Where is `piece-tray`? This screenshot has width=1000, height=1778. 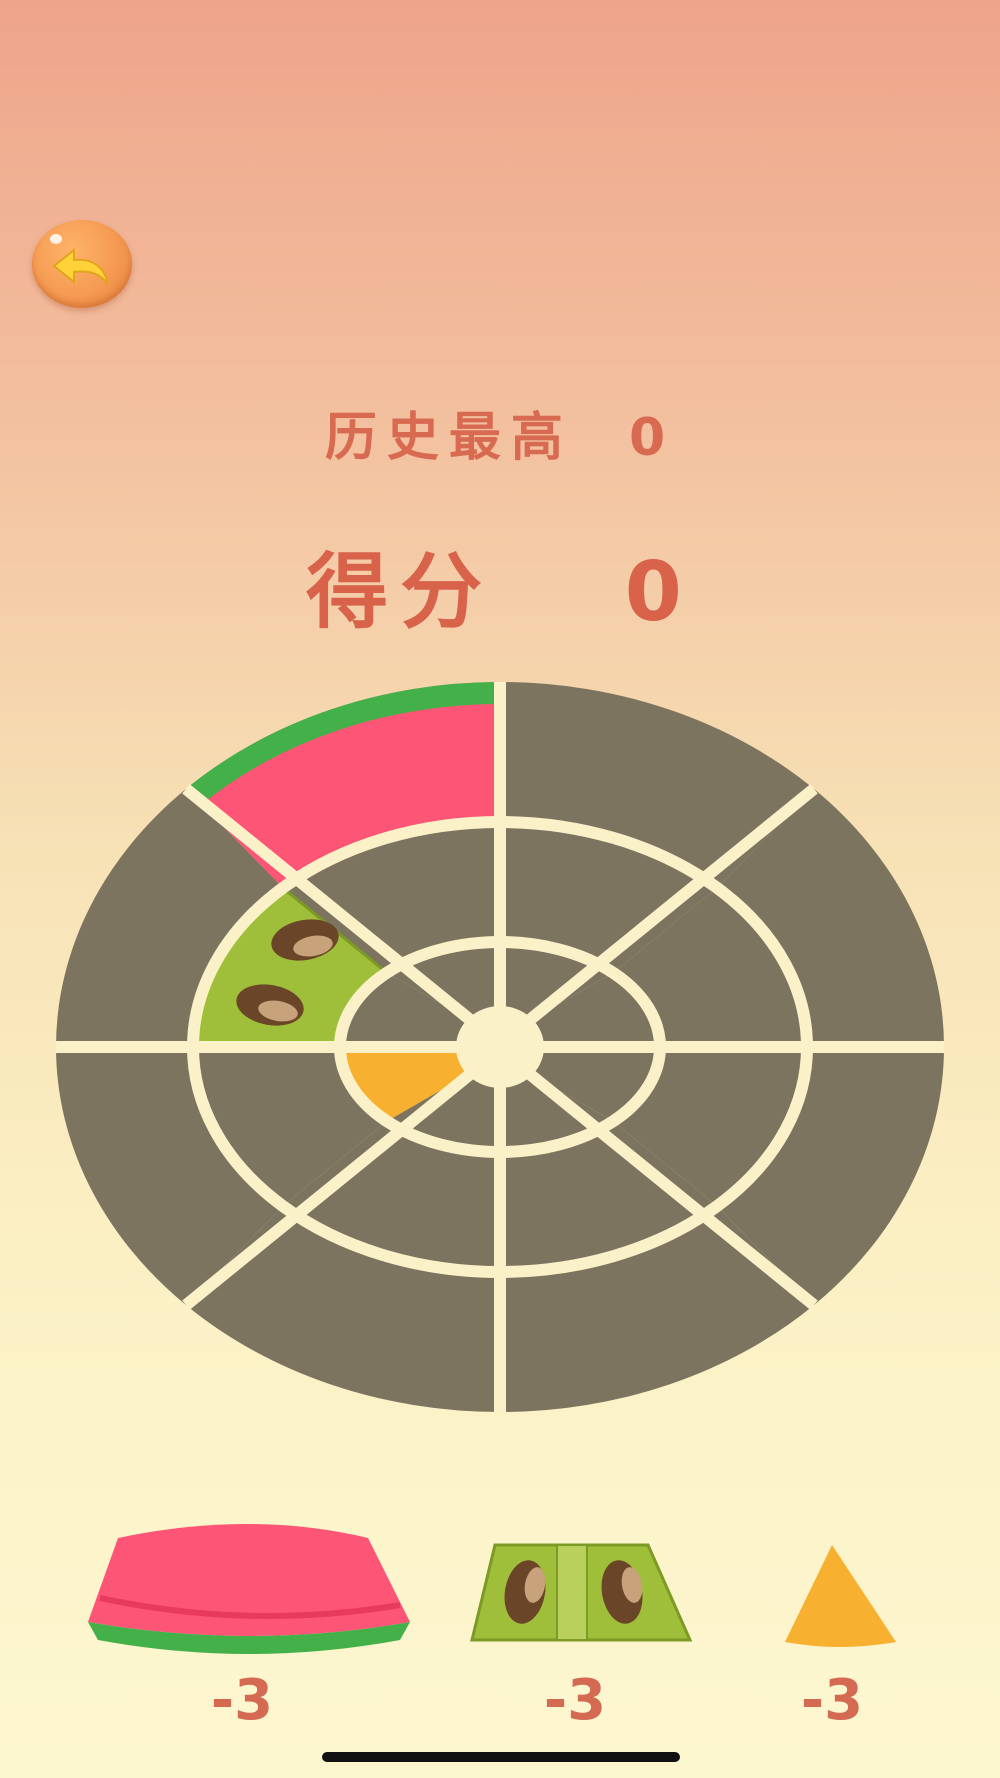
piece-tray is located at coordinates (492, 1589).